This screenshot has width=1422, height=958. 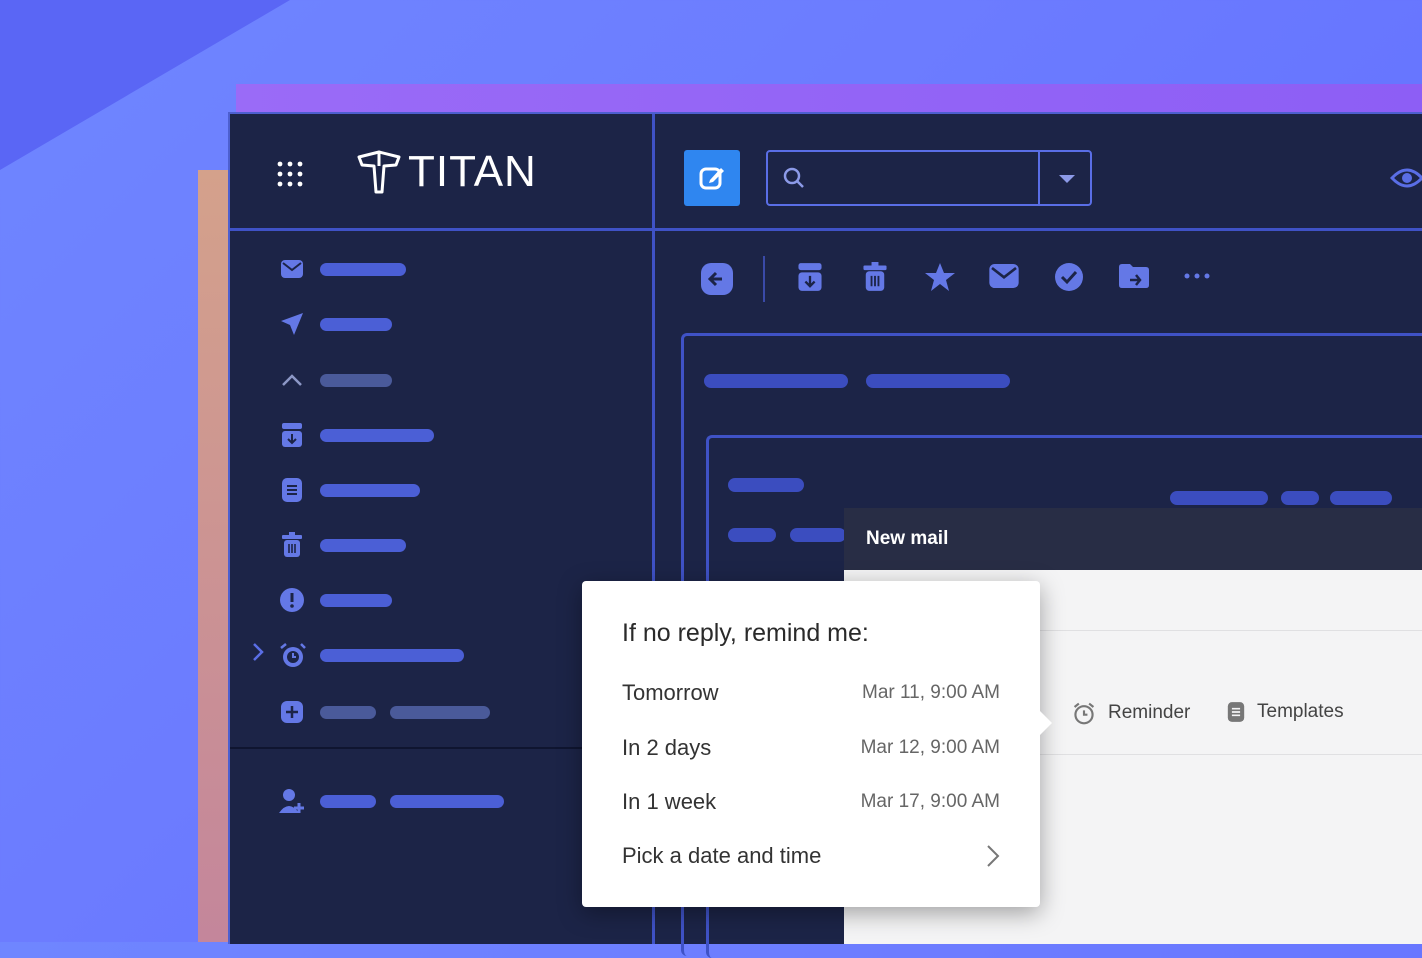 I want to click on eye-icon, so click(x=1406, y=178).